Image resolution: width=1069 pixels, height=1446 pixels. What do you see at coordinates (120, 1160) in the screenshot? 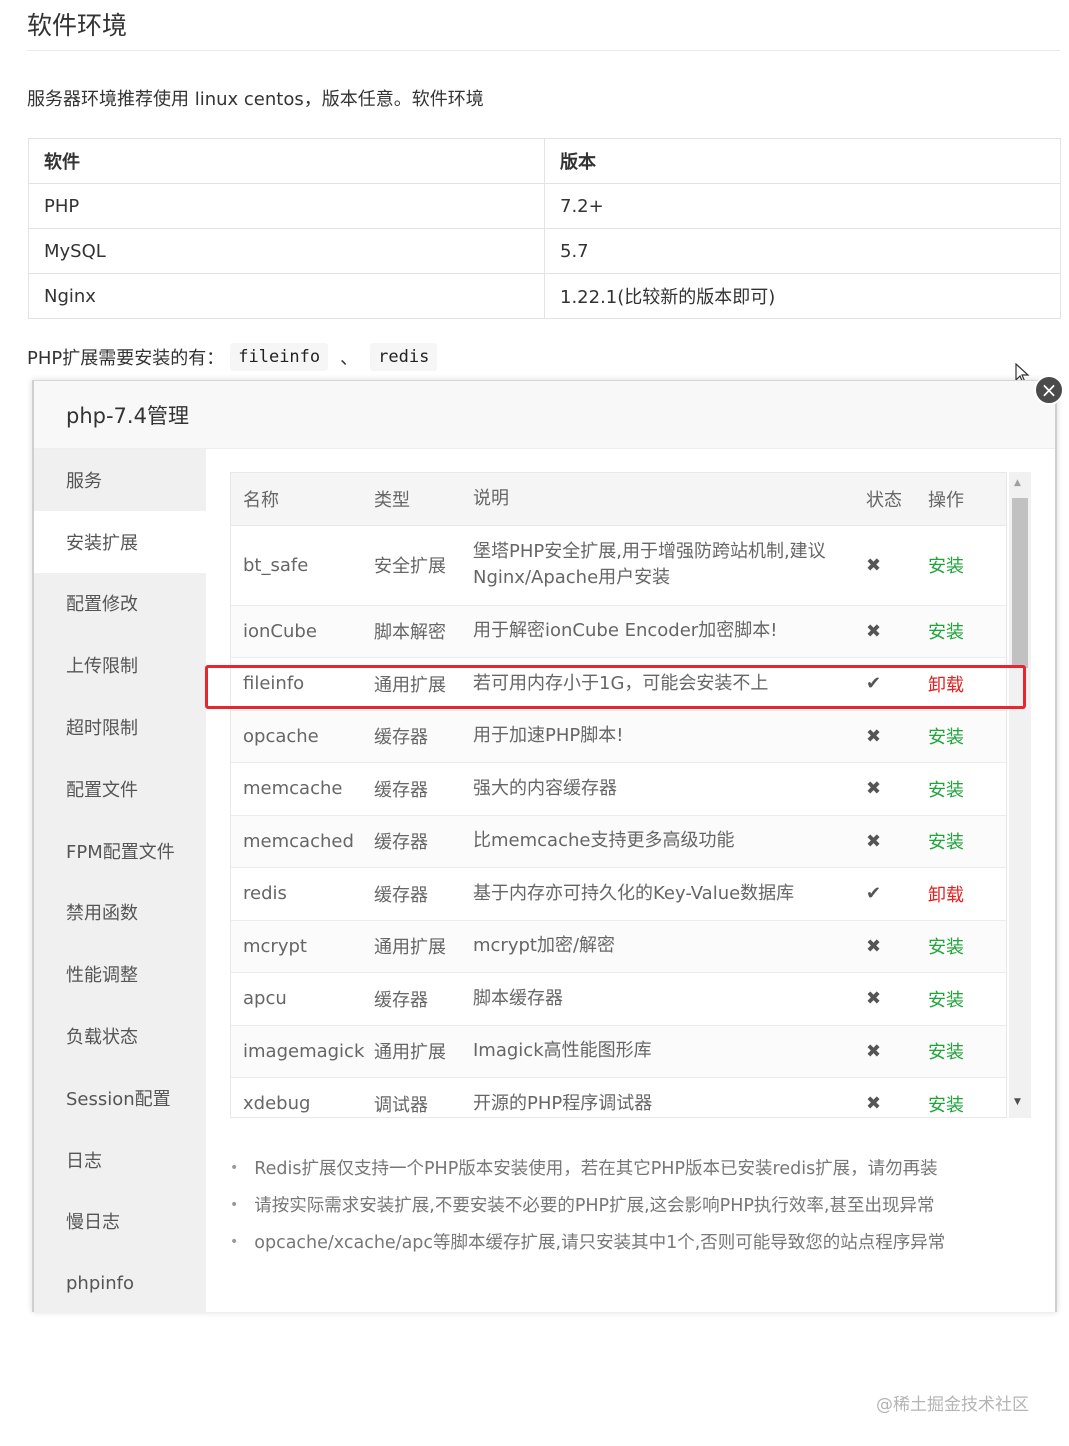
I see `sidebar-item-log: 日志` at bounding box center [120, 1160].